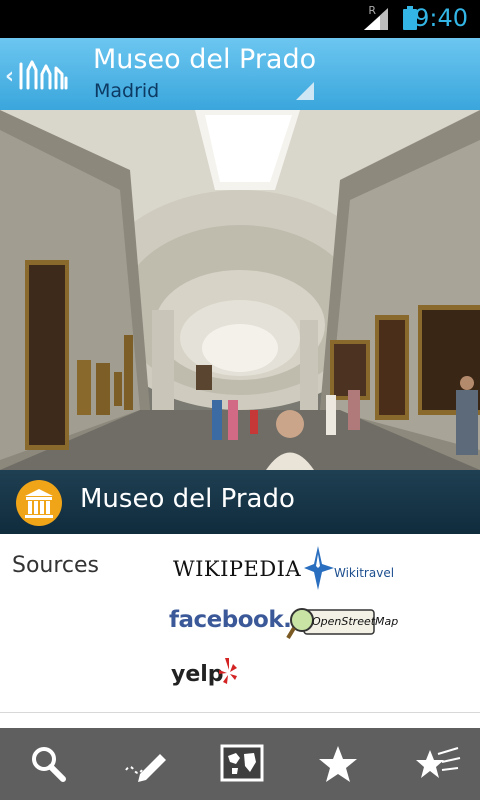 Image resolution: width=480 pixels, height=800 pixels. What do you see at coordinates (364, 573) in the screenshot?
I see `wikitravel-logo-text: Wikitravel` at bounding box center [364, 573].